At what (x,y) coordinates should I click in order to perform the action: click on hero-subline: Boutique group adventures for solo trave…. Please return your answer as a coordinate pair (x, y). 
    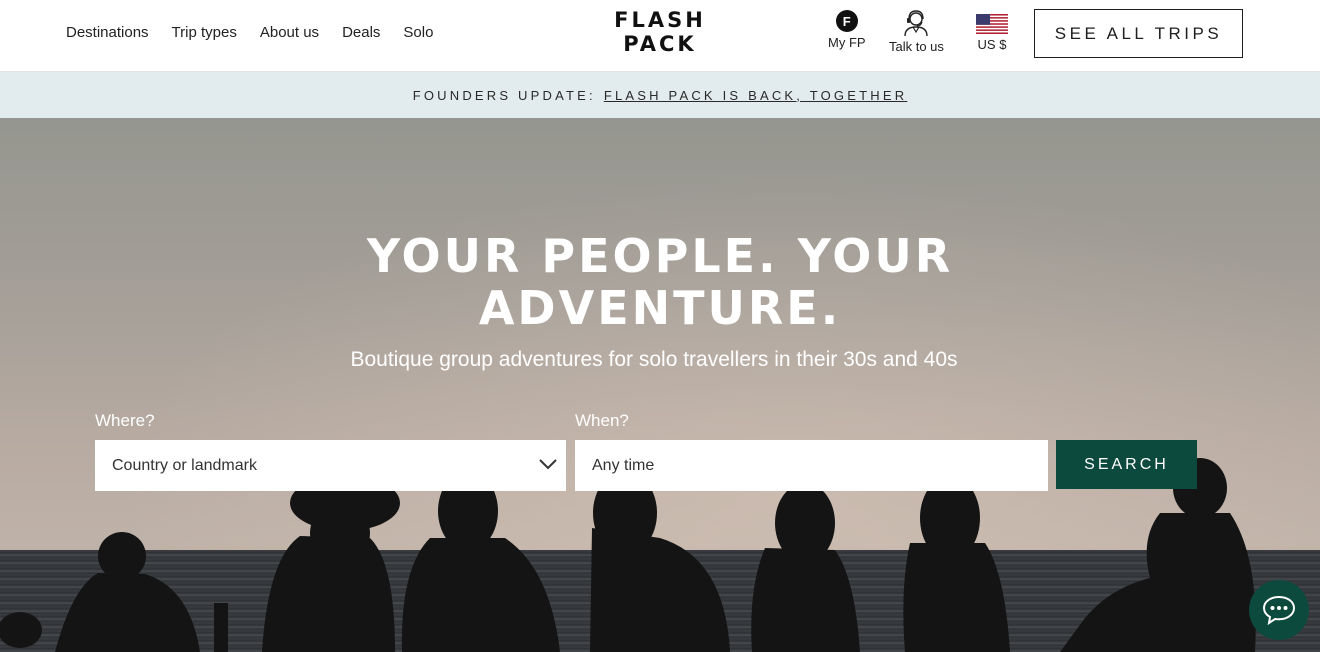
    Looking at the image, I should click on (654, 359).